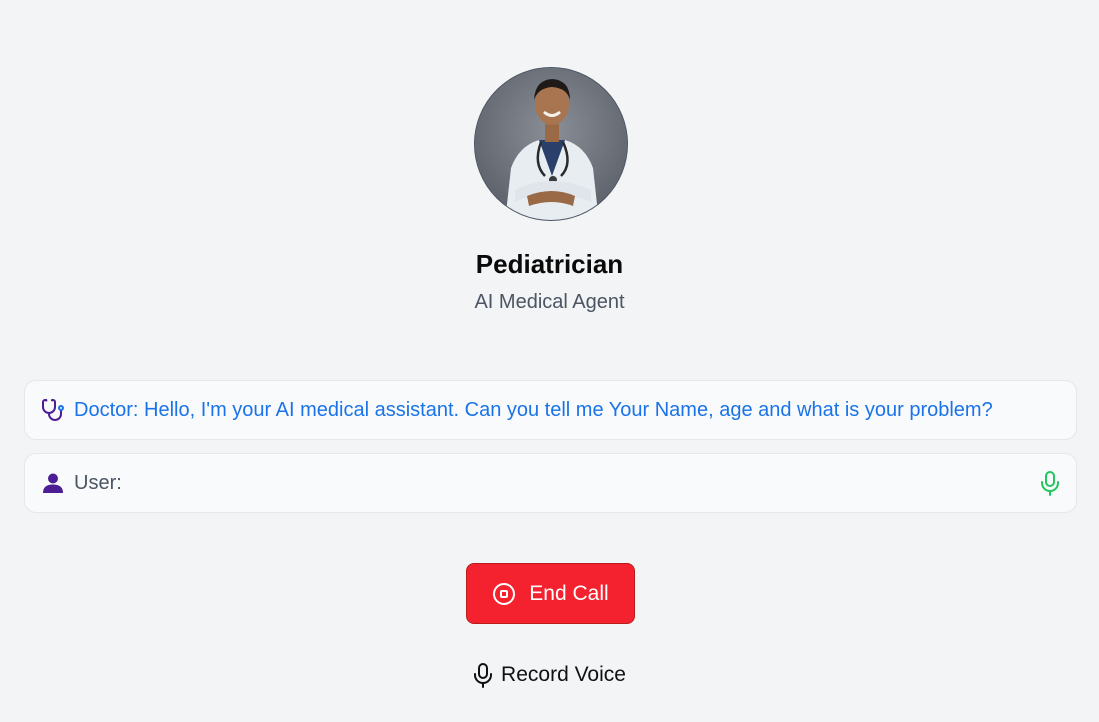  I want to click on agent-name: Pediatrician, so click(549, 264).